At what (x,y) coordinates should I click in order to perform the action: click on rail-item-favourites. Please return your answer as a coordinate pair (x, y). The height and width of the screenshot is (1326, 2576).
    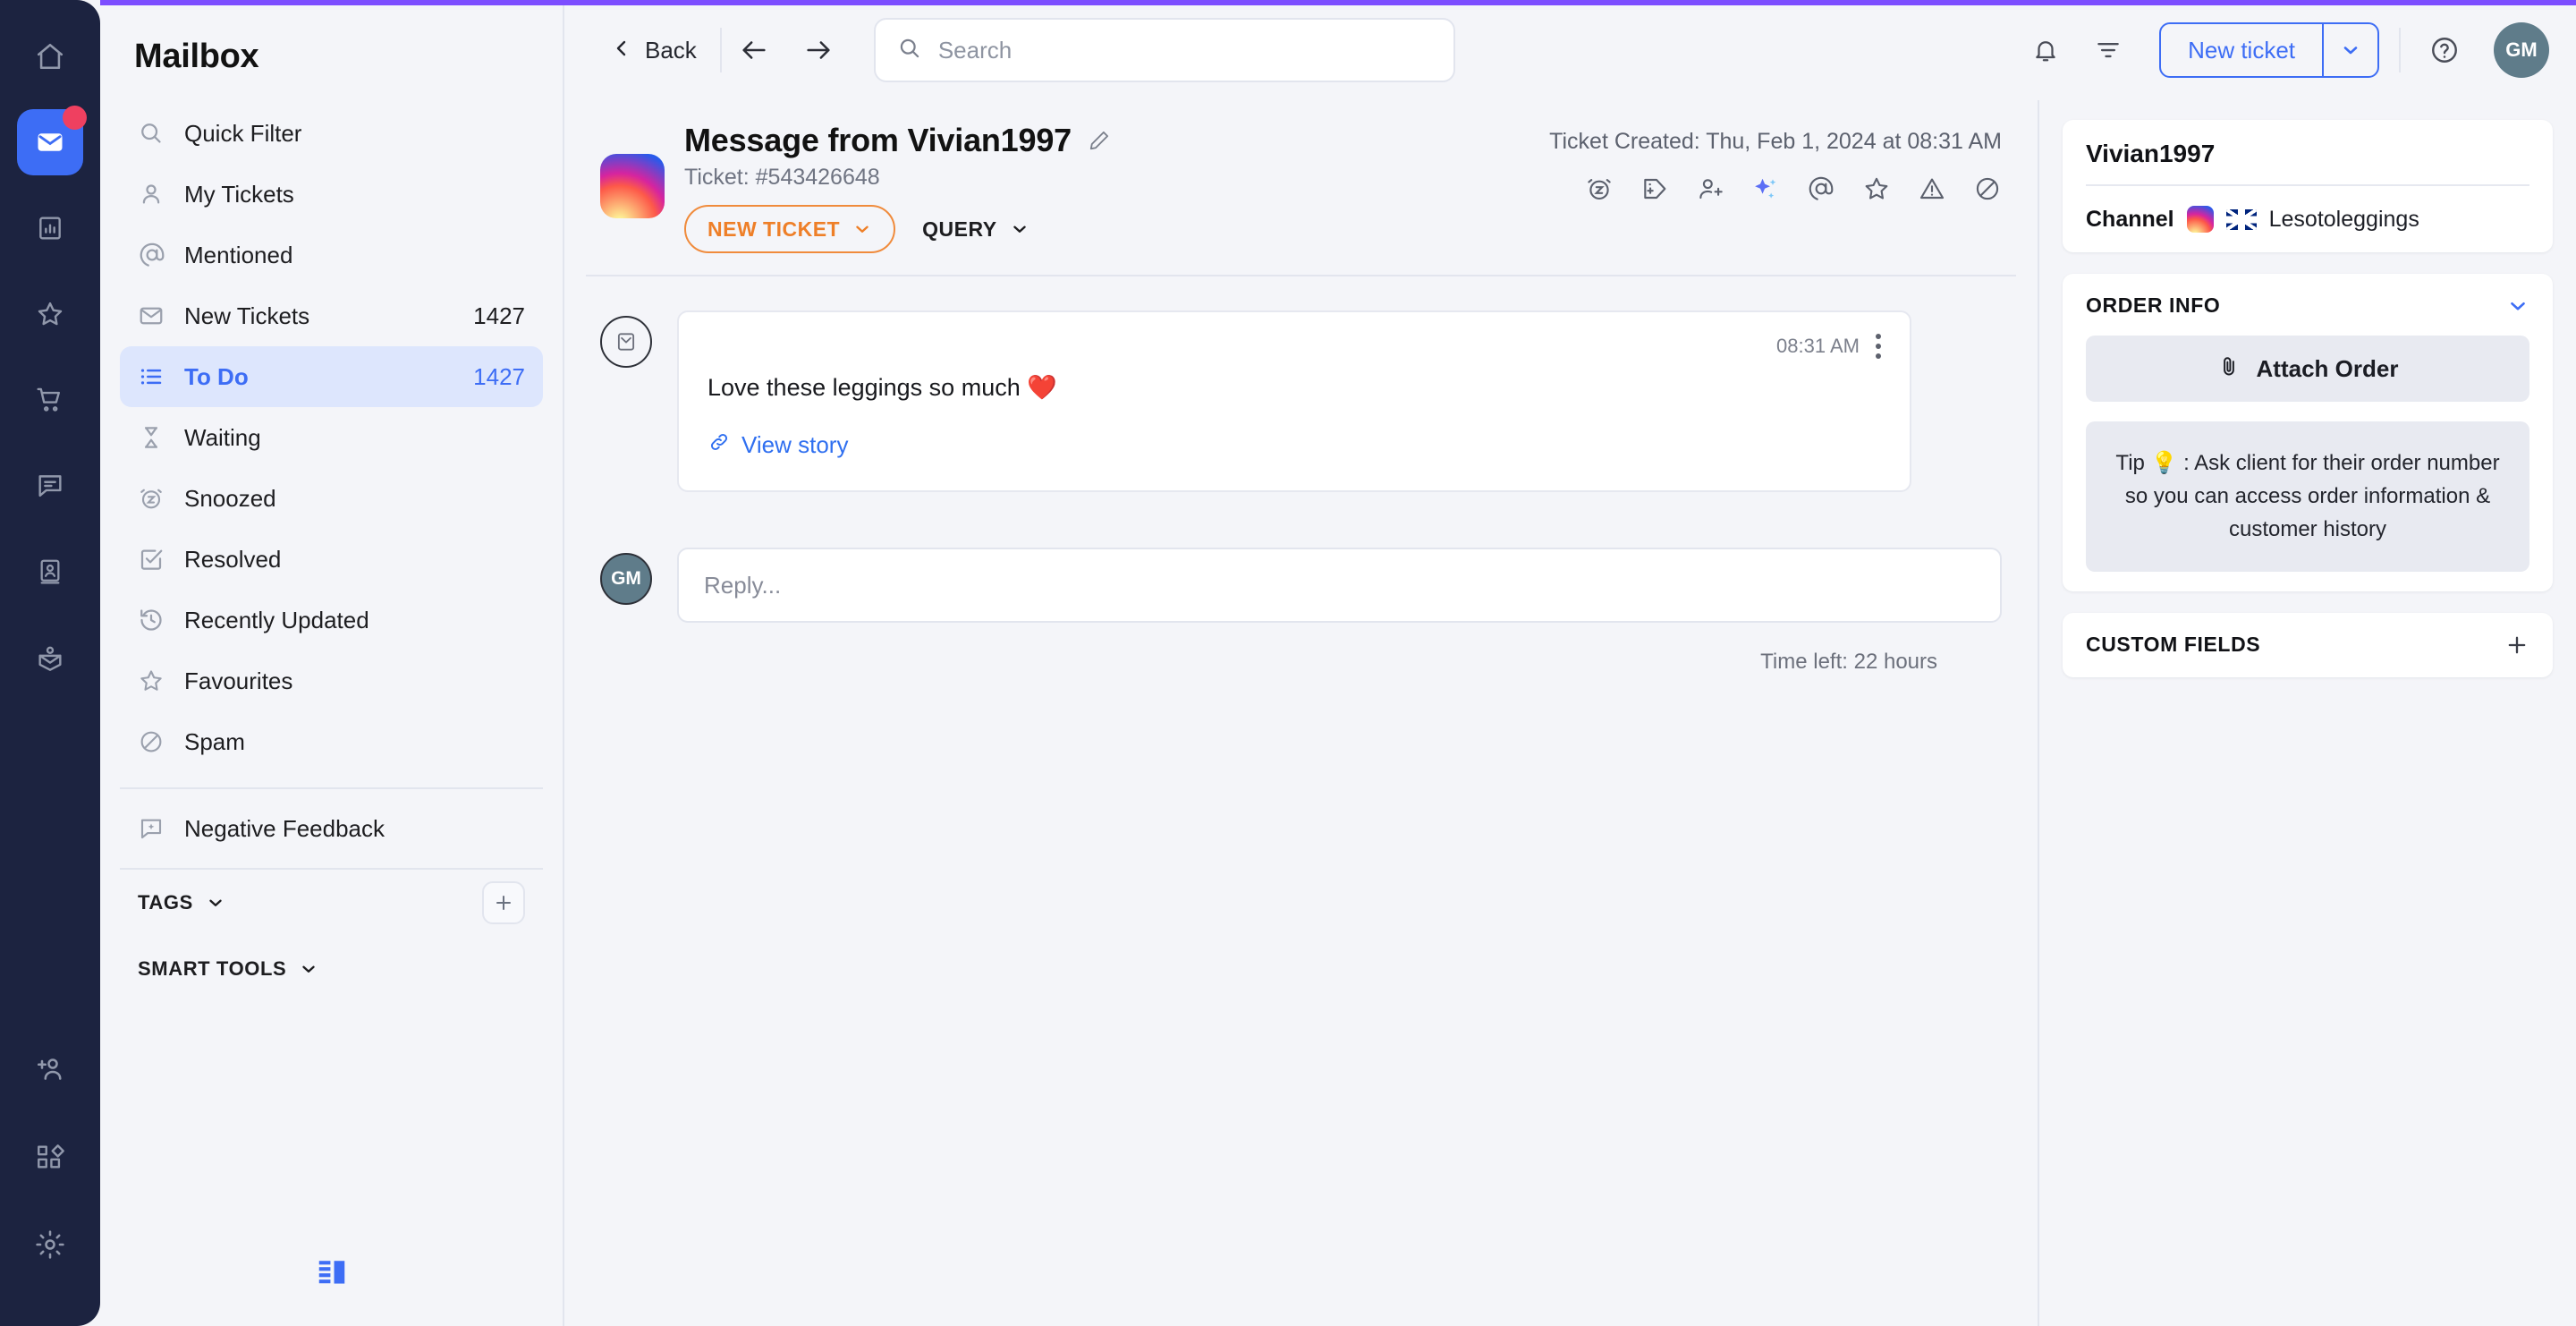
    Looking at the image, I should click on (50, 314).